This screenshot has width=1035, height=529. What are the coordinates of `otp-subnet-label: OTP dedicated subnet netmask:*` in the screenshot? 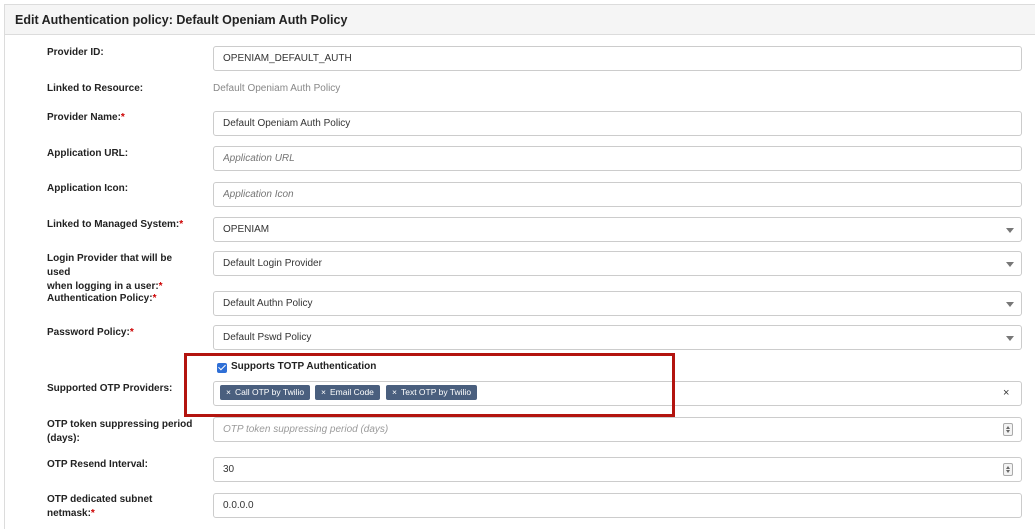 It's located at (100, 506).